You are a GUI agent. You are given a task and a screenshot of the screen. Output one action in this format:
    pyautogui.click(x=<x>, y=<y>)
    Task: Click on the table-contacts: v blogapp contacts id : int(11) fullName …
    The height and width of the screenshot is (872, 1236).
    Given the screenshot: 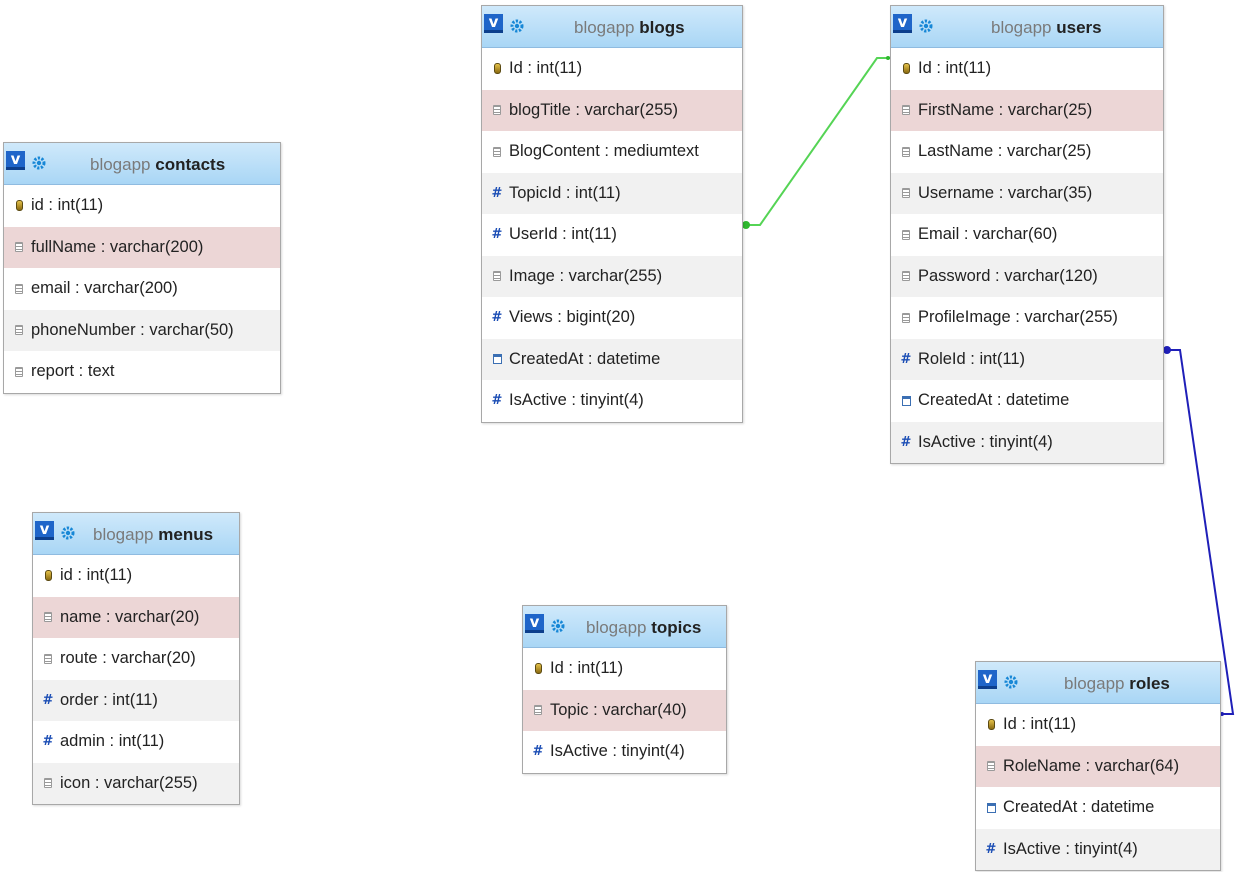 What is the action you would take?
    pyautogui.click(x=142, y=268)
    